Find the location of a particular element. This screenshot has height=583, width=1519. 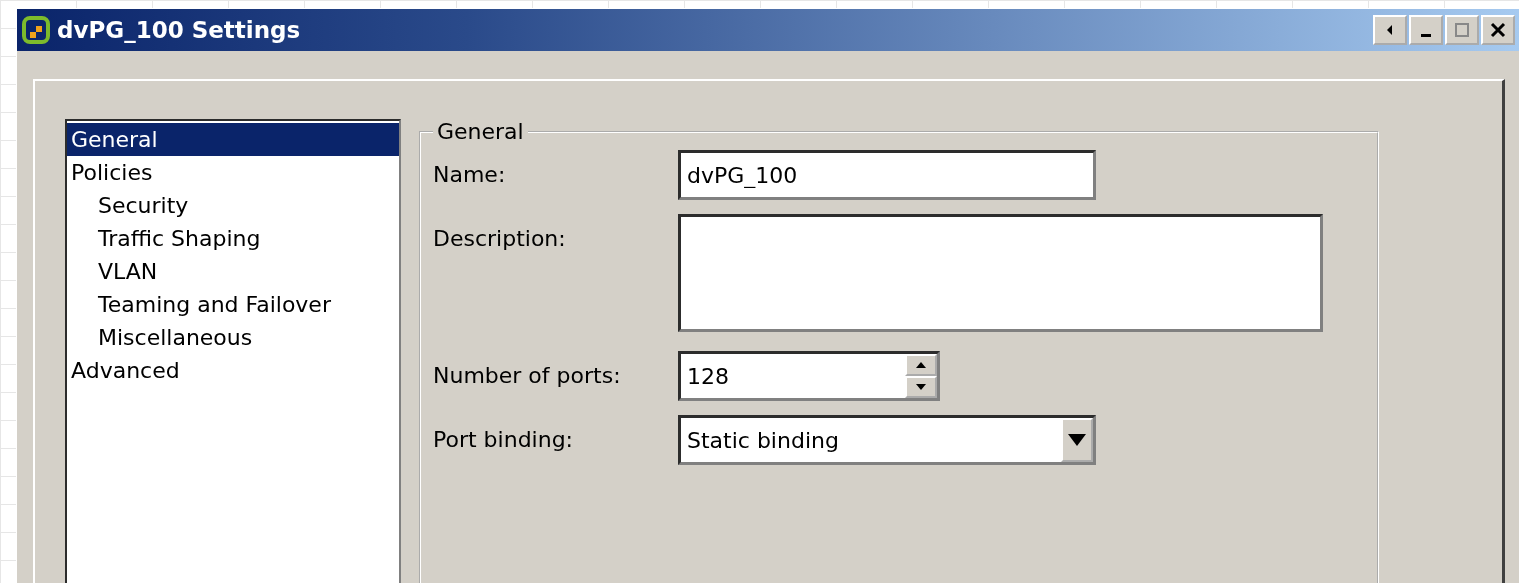

category-item: Policies is located at coordinates (233, 172).